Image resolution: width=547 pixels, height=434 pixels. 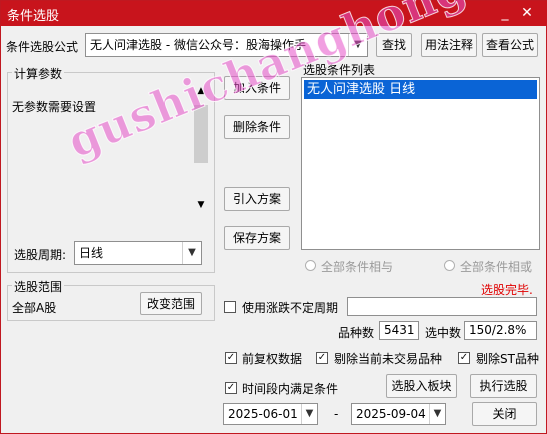 What do you see at coordinates (201, 134) in the screenshot?
I see `scroll-thumb` at bounding box center [201, 134].